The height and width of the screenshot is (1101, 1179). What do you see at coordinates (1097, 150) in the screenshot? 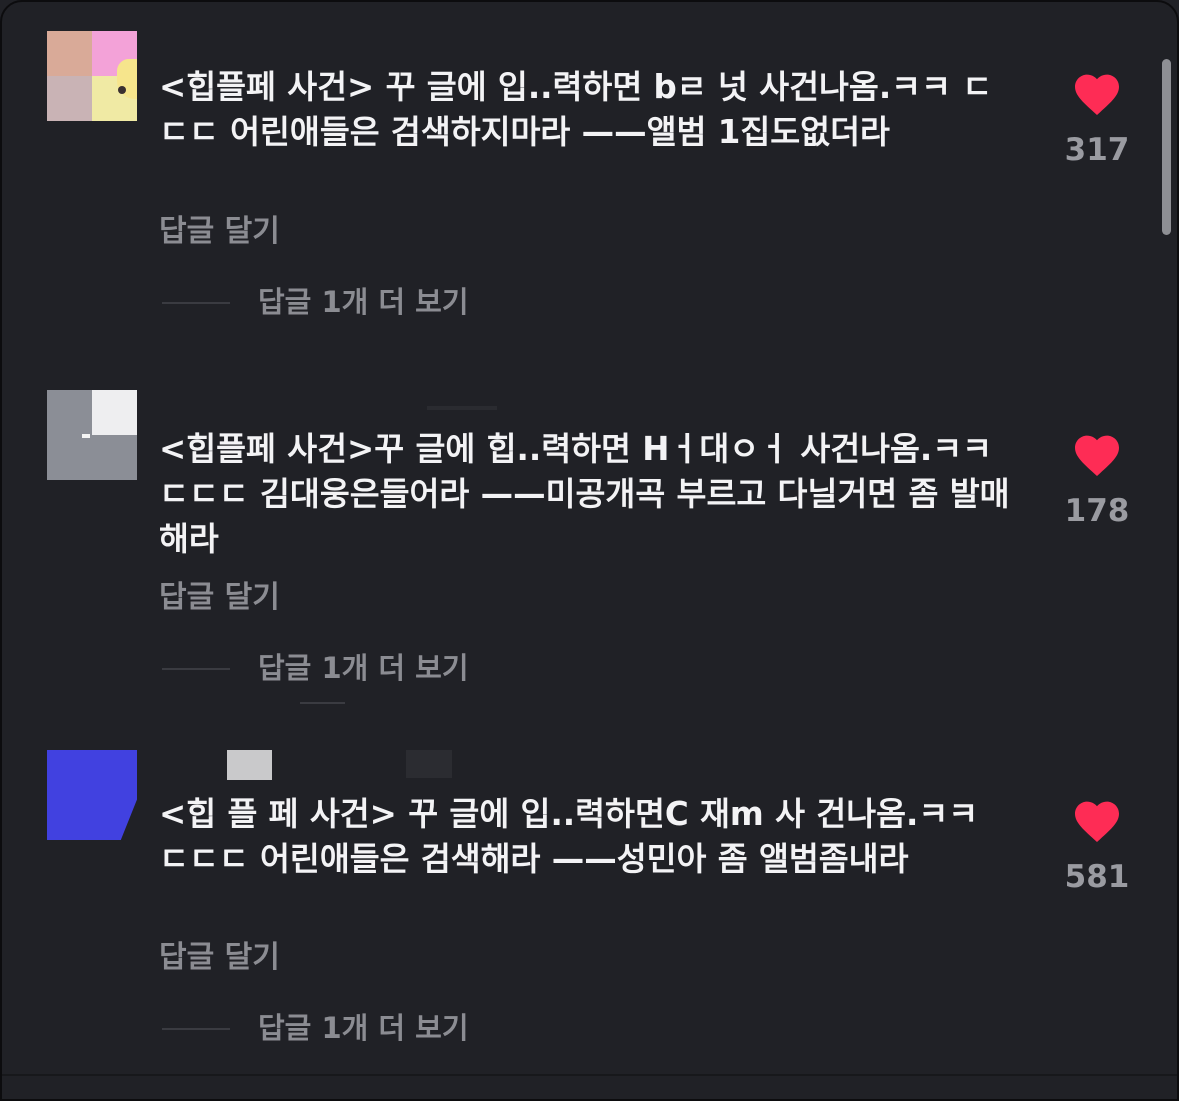
I see `like-count: 317` at bounding box center [1097, 150].